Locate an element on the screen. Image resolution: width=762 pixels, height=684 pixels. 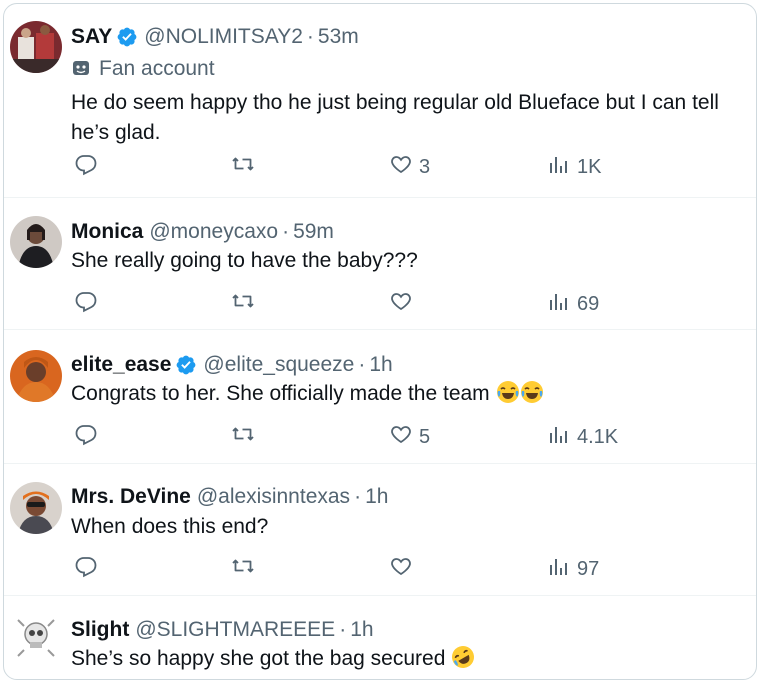
reply-header: elite_ease @elite_squeeze · 1h is located at coordinates (232, 365).